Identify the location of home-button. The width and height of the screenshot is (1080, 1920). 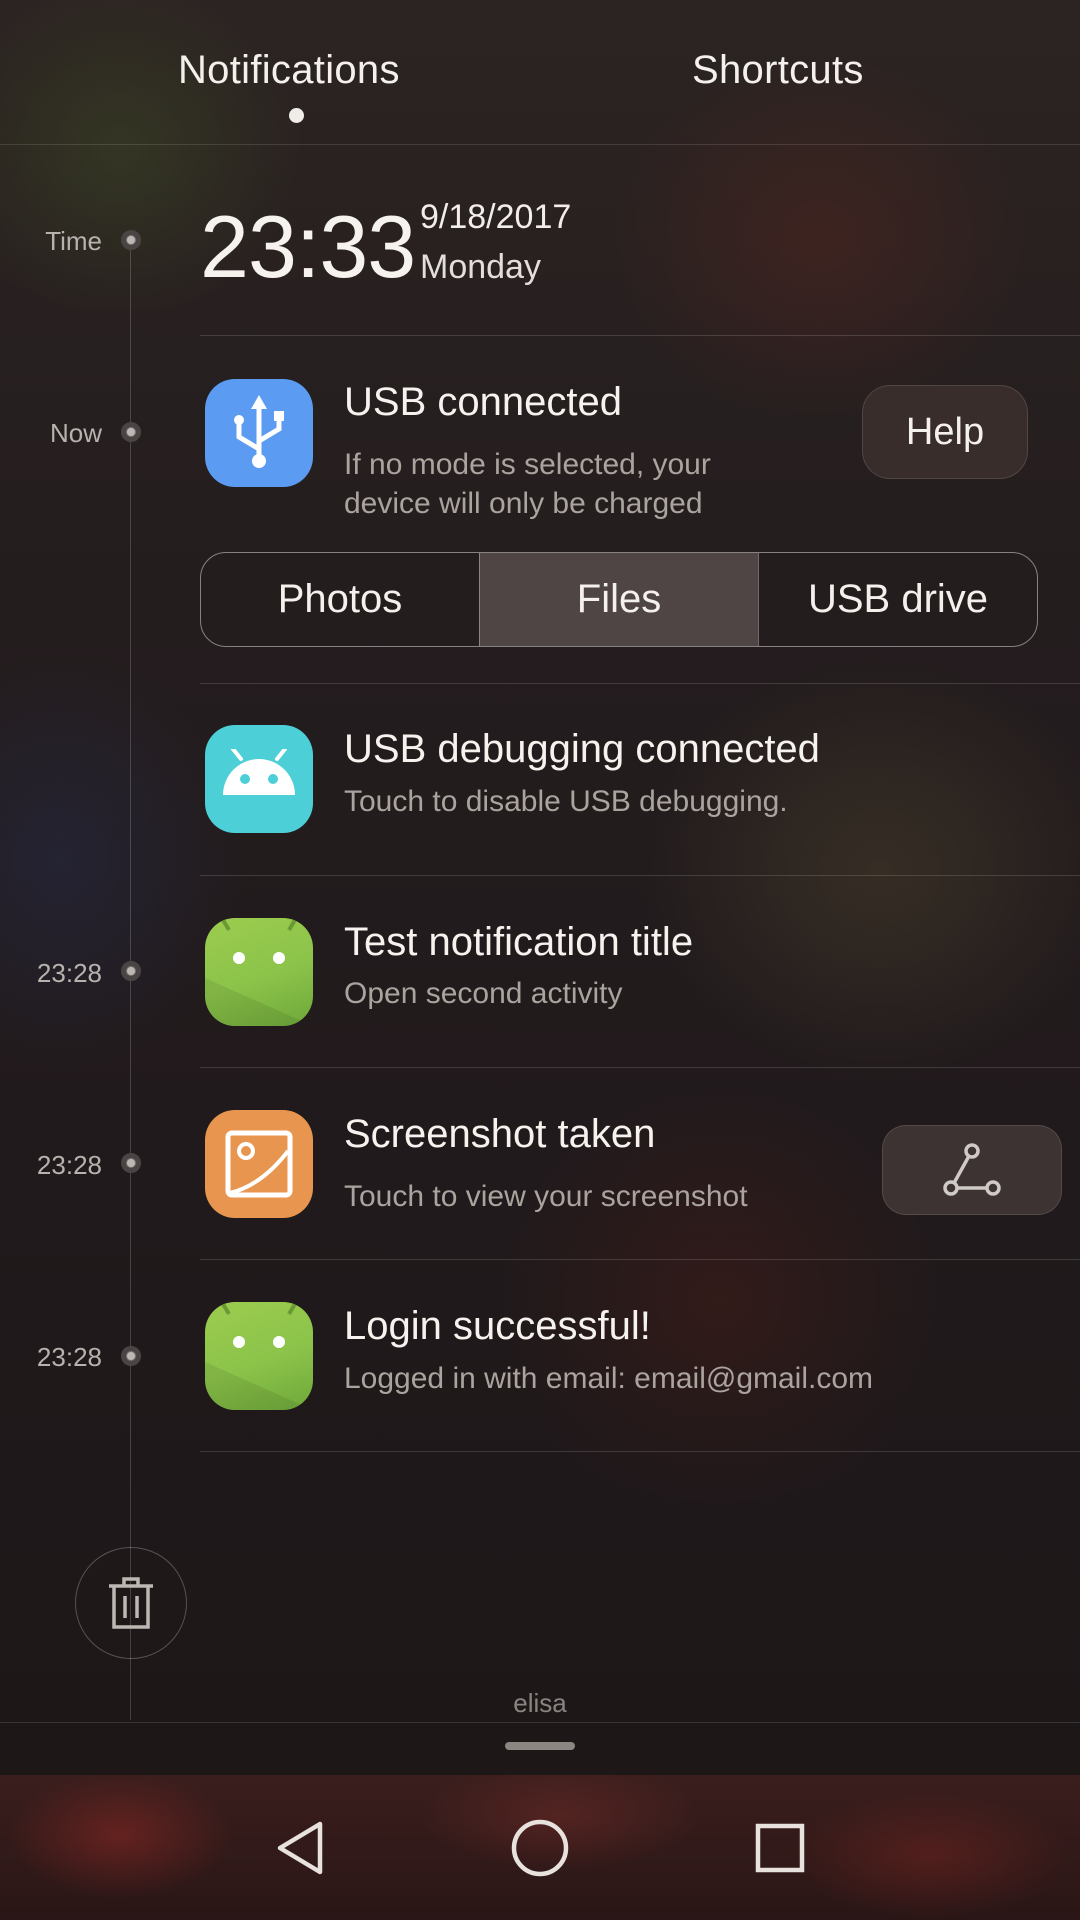
(540, 1848).